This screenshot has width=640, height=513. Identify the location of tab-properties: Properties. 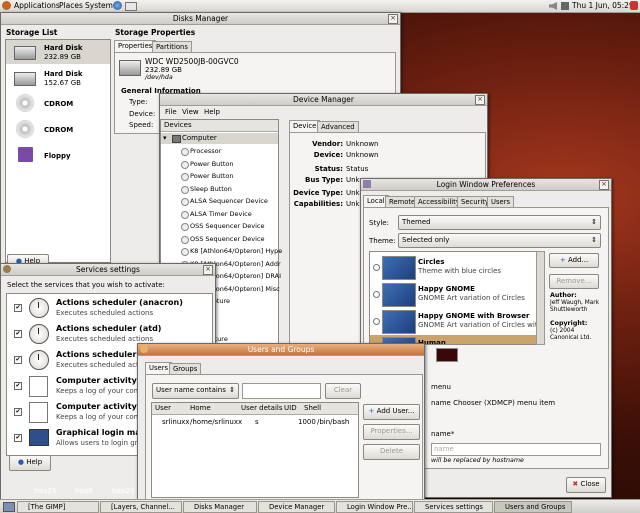
(135, 46).